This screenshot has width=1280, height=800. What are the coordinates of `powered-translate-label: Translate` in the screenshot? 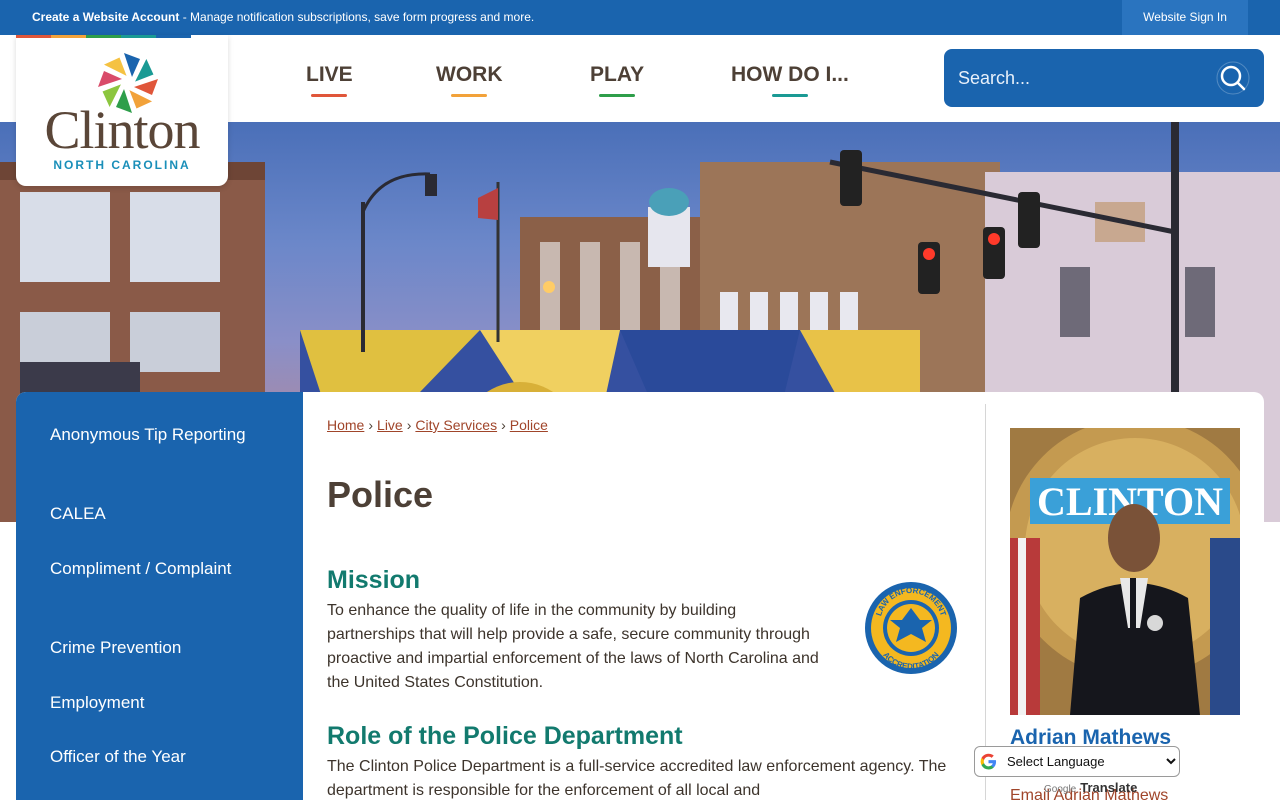 It's located at (1109, 787).